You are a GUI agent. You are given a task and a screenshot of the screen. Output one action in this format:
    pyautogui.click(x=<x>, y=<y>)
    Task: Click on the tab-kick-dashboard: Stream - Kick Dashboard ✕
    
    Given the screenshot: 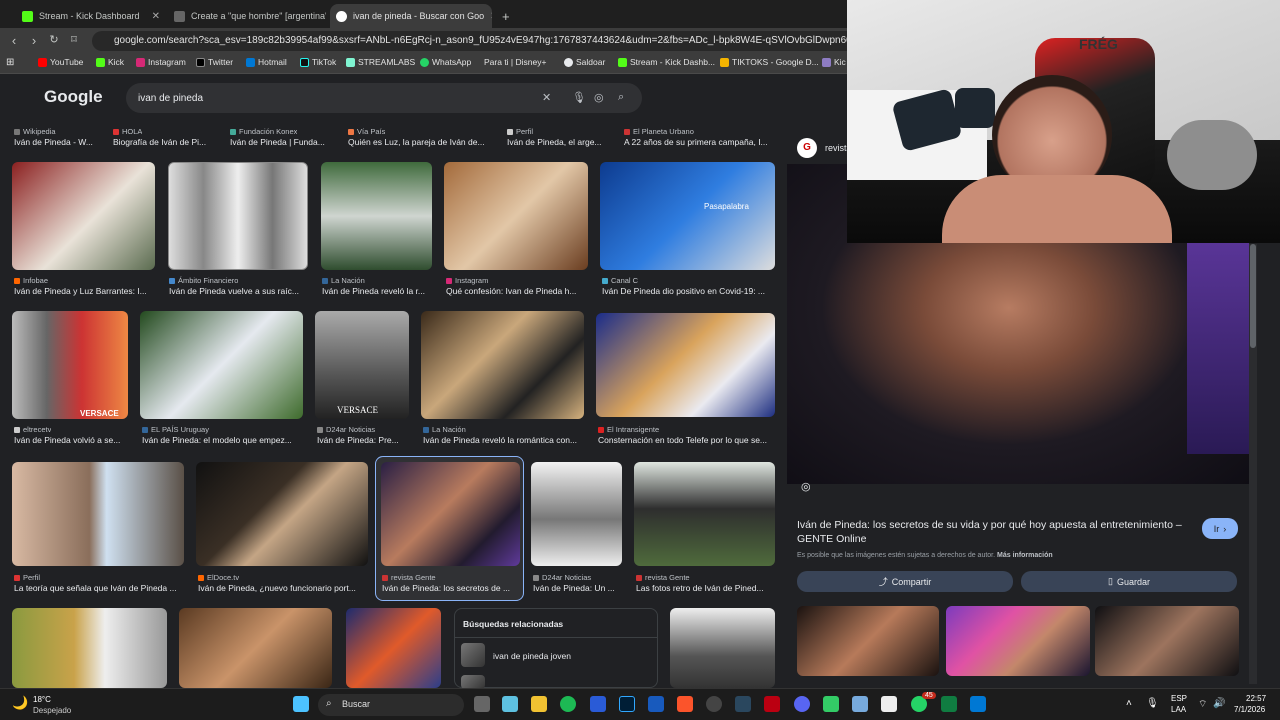 What is the action you would take?
    pyautogui.click(x=91, y=16)
    